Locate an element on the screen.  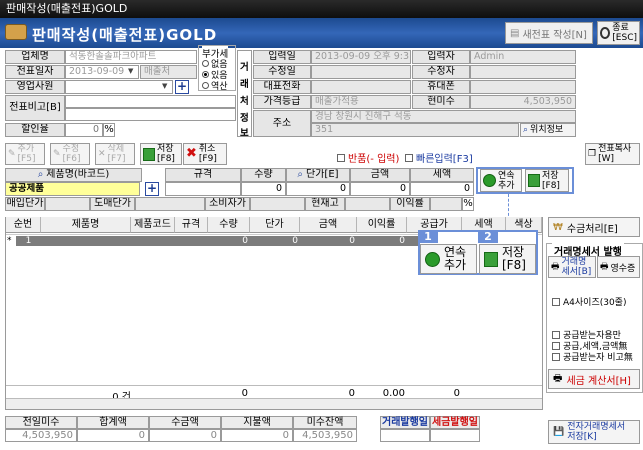
price-grade-label: 가격등급 is located at coordinates (282, 102).